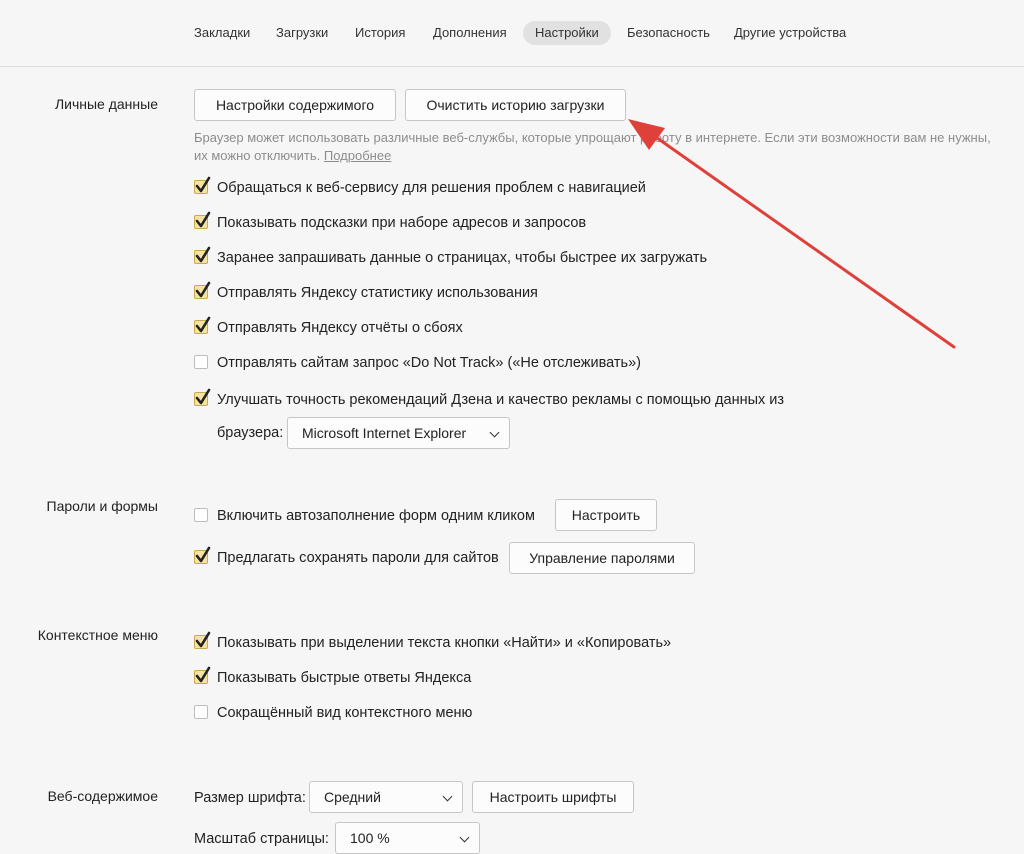 This screenshot has height=854, width=1024. Describe the element at coordinates (102, 796) in the screenshot. I see `section-label-web-content: Веб-содержимое` at that location.